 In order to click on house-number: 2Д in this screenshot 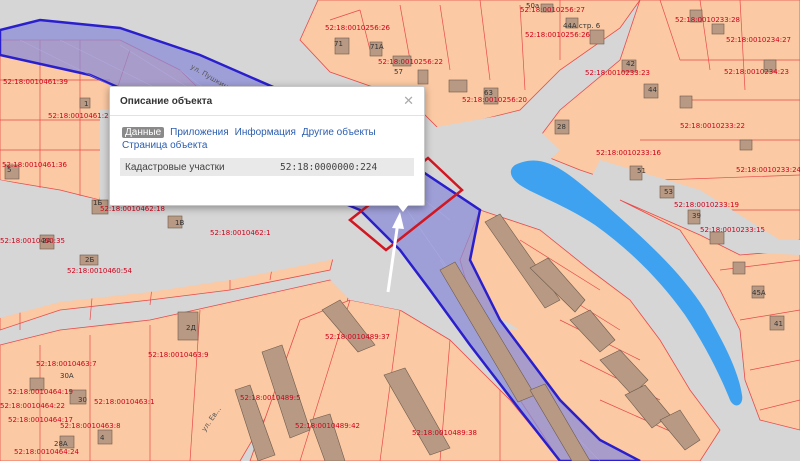, I will do `click(191, 328)`.